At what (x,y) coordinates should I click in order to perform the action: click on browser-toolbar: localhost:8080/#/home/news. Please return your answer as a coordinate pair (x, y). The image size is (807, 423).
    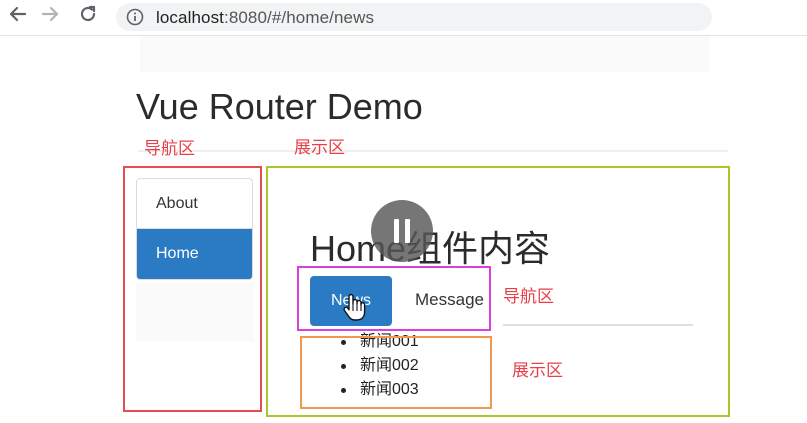
    Looking at the image, I should click on (403, 16).